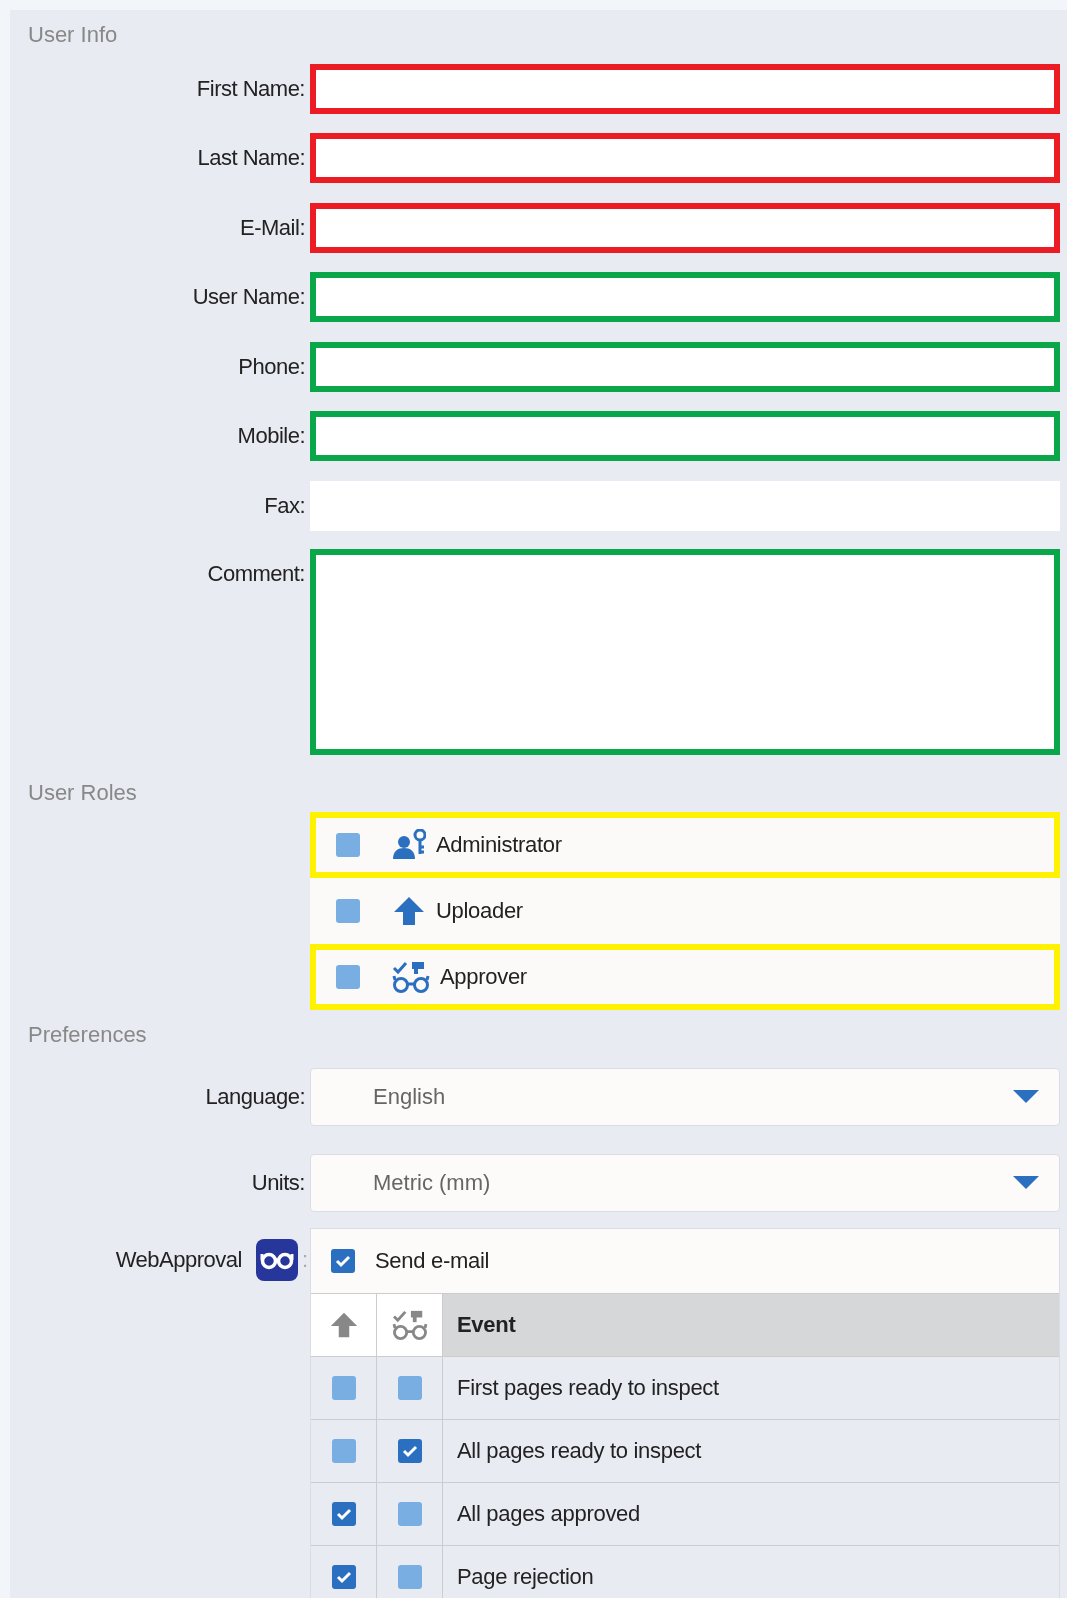 The image size is (1067, 1598). Describe the element at coordinates (87, 1034) in the screenshot. I see `section-heading: Preferences` at that location.